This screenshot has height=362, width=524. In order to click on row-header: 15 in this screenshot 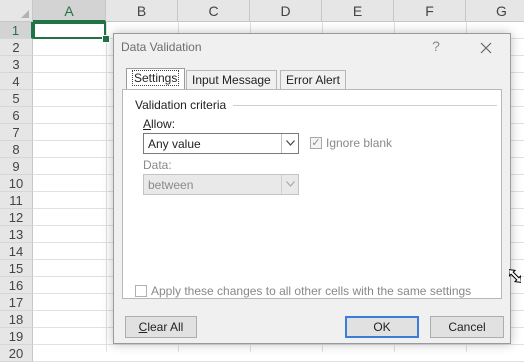, I will do `click(16, 268)`.